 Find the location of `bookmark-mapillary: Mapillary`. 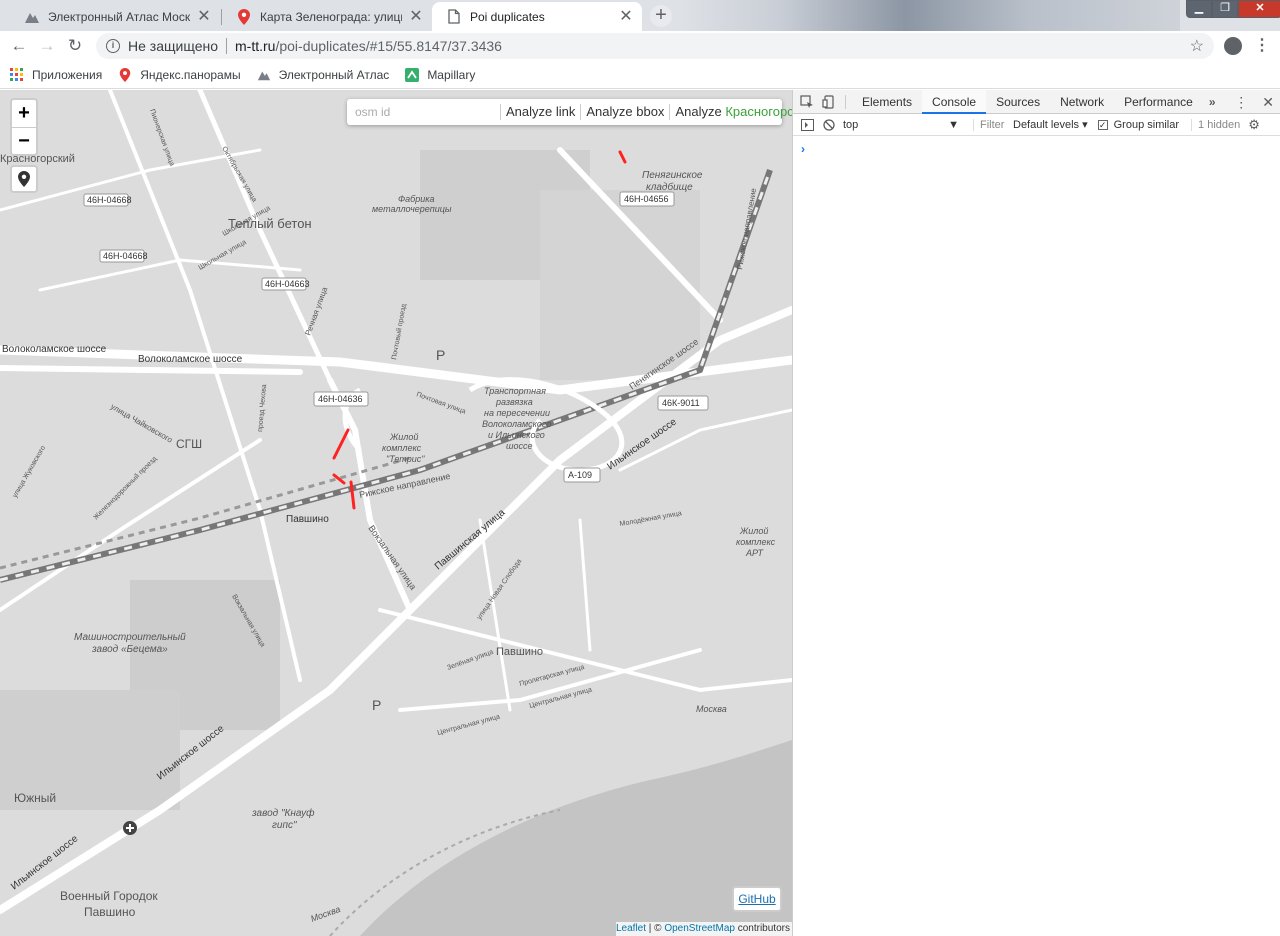

bookmark-mapillary: Mapillary is located at coordinates (440, 74).